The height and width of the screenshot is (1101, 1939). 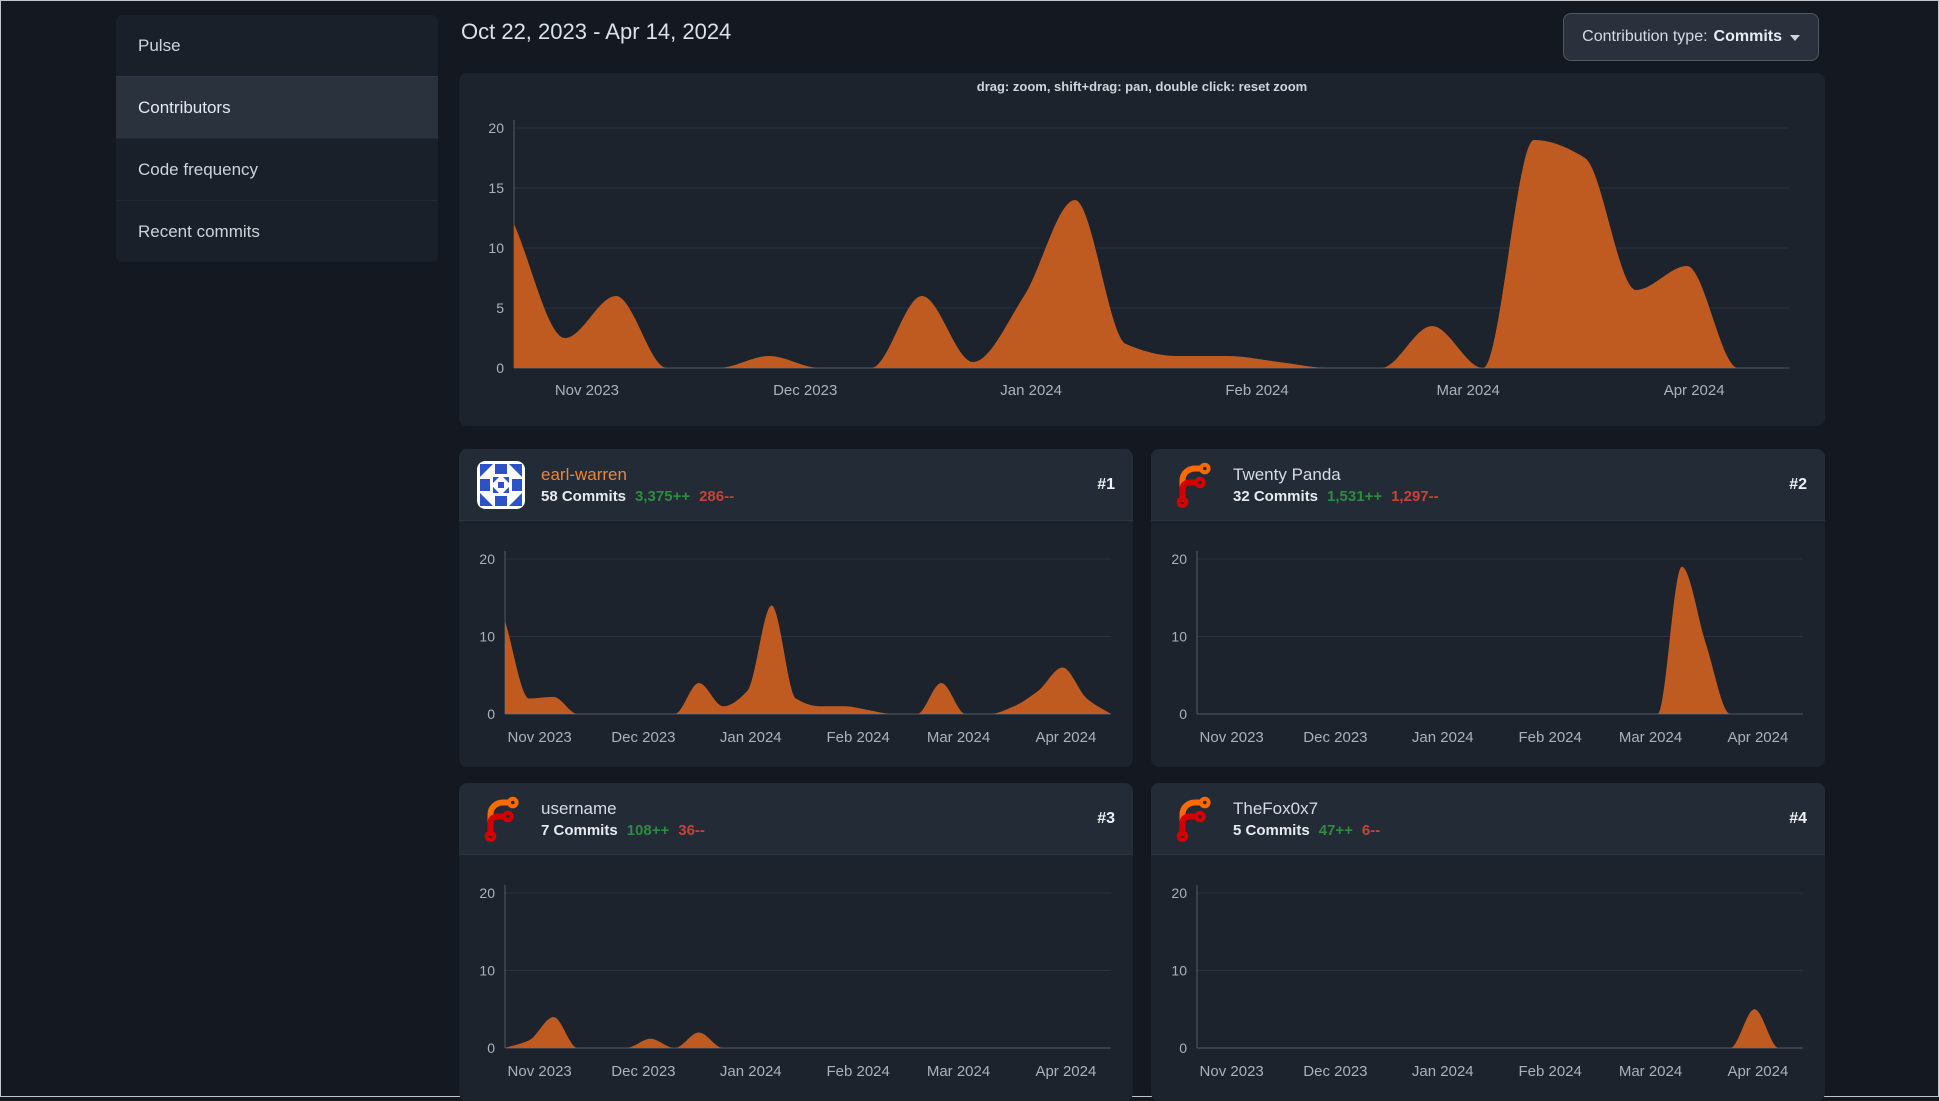 What do you see at coordinates (1371, 830) in the screenshot?
I see `deletions-count: 6--` at bounding box center [1371, 830].